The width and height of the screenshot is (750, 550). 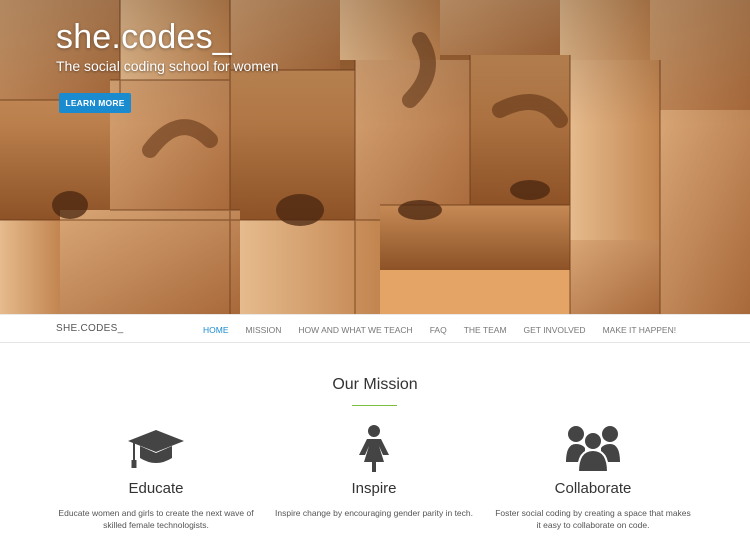 I want to click on hero-subtitle: The social coding school for women, so click(x=167, y=66).